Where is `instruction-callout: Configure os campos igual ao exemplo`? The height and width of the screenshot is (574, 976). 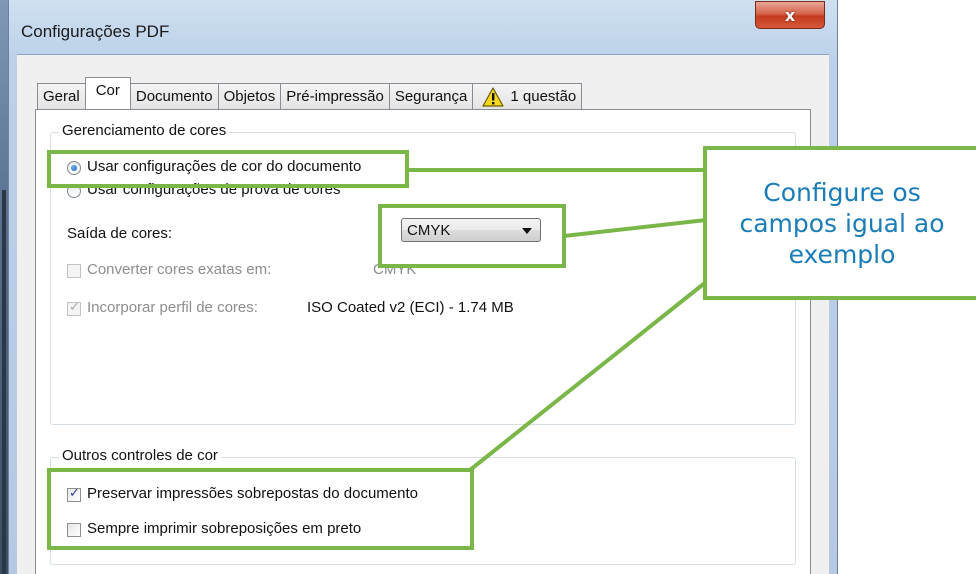
instruction-callout: Configure os campos igual ao exemplo is located at coordinates (839, 223).